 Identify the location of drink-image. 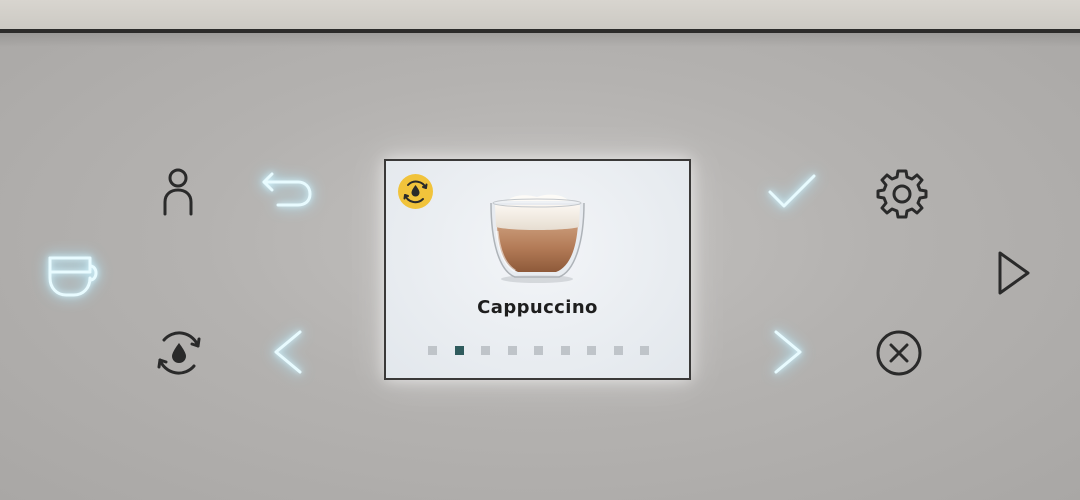
(537, 240).